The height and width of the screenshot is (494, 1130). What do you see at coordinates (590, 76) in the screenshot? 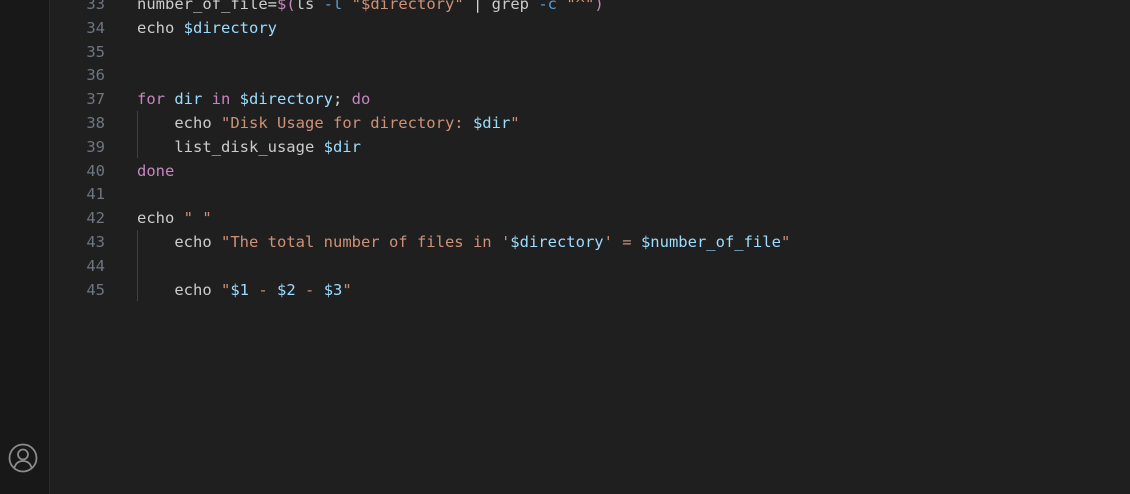
I see `code-line: 36` at bounding box center [590, 76].